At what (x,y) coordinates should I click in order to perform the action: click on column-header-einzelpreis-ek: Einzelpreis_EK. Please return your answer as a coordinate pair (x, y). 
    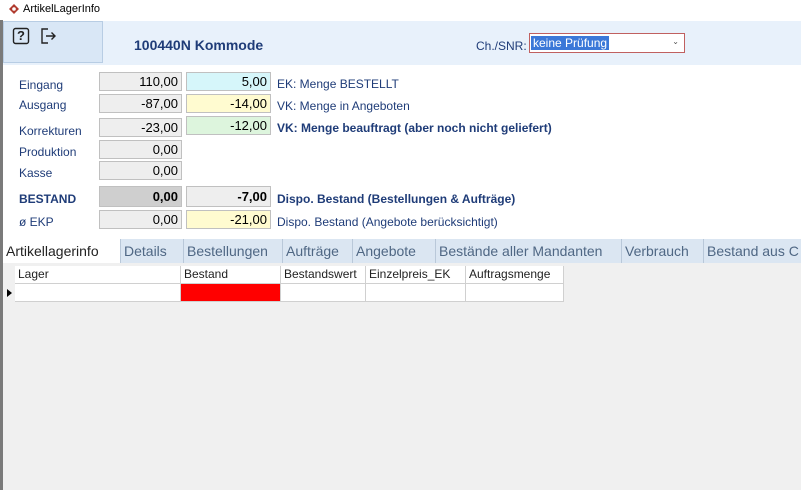
    Looking at the image, I should click on (416, 275).